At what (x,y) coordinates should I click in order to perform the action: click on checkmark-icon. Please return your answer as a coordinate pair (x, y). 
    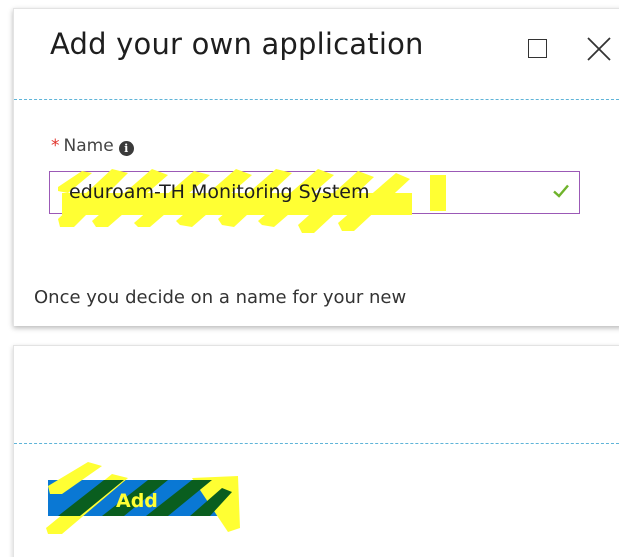
    Looking at the image, I should click on (561, 191).